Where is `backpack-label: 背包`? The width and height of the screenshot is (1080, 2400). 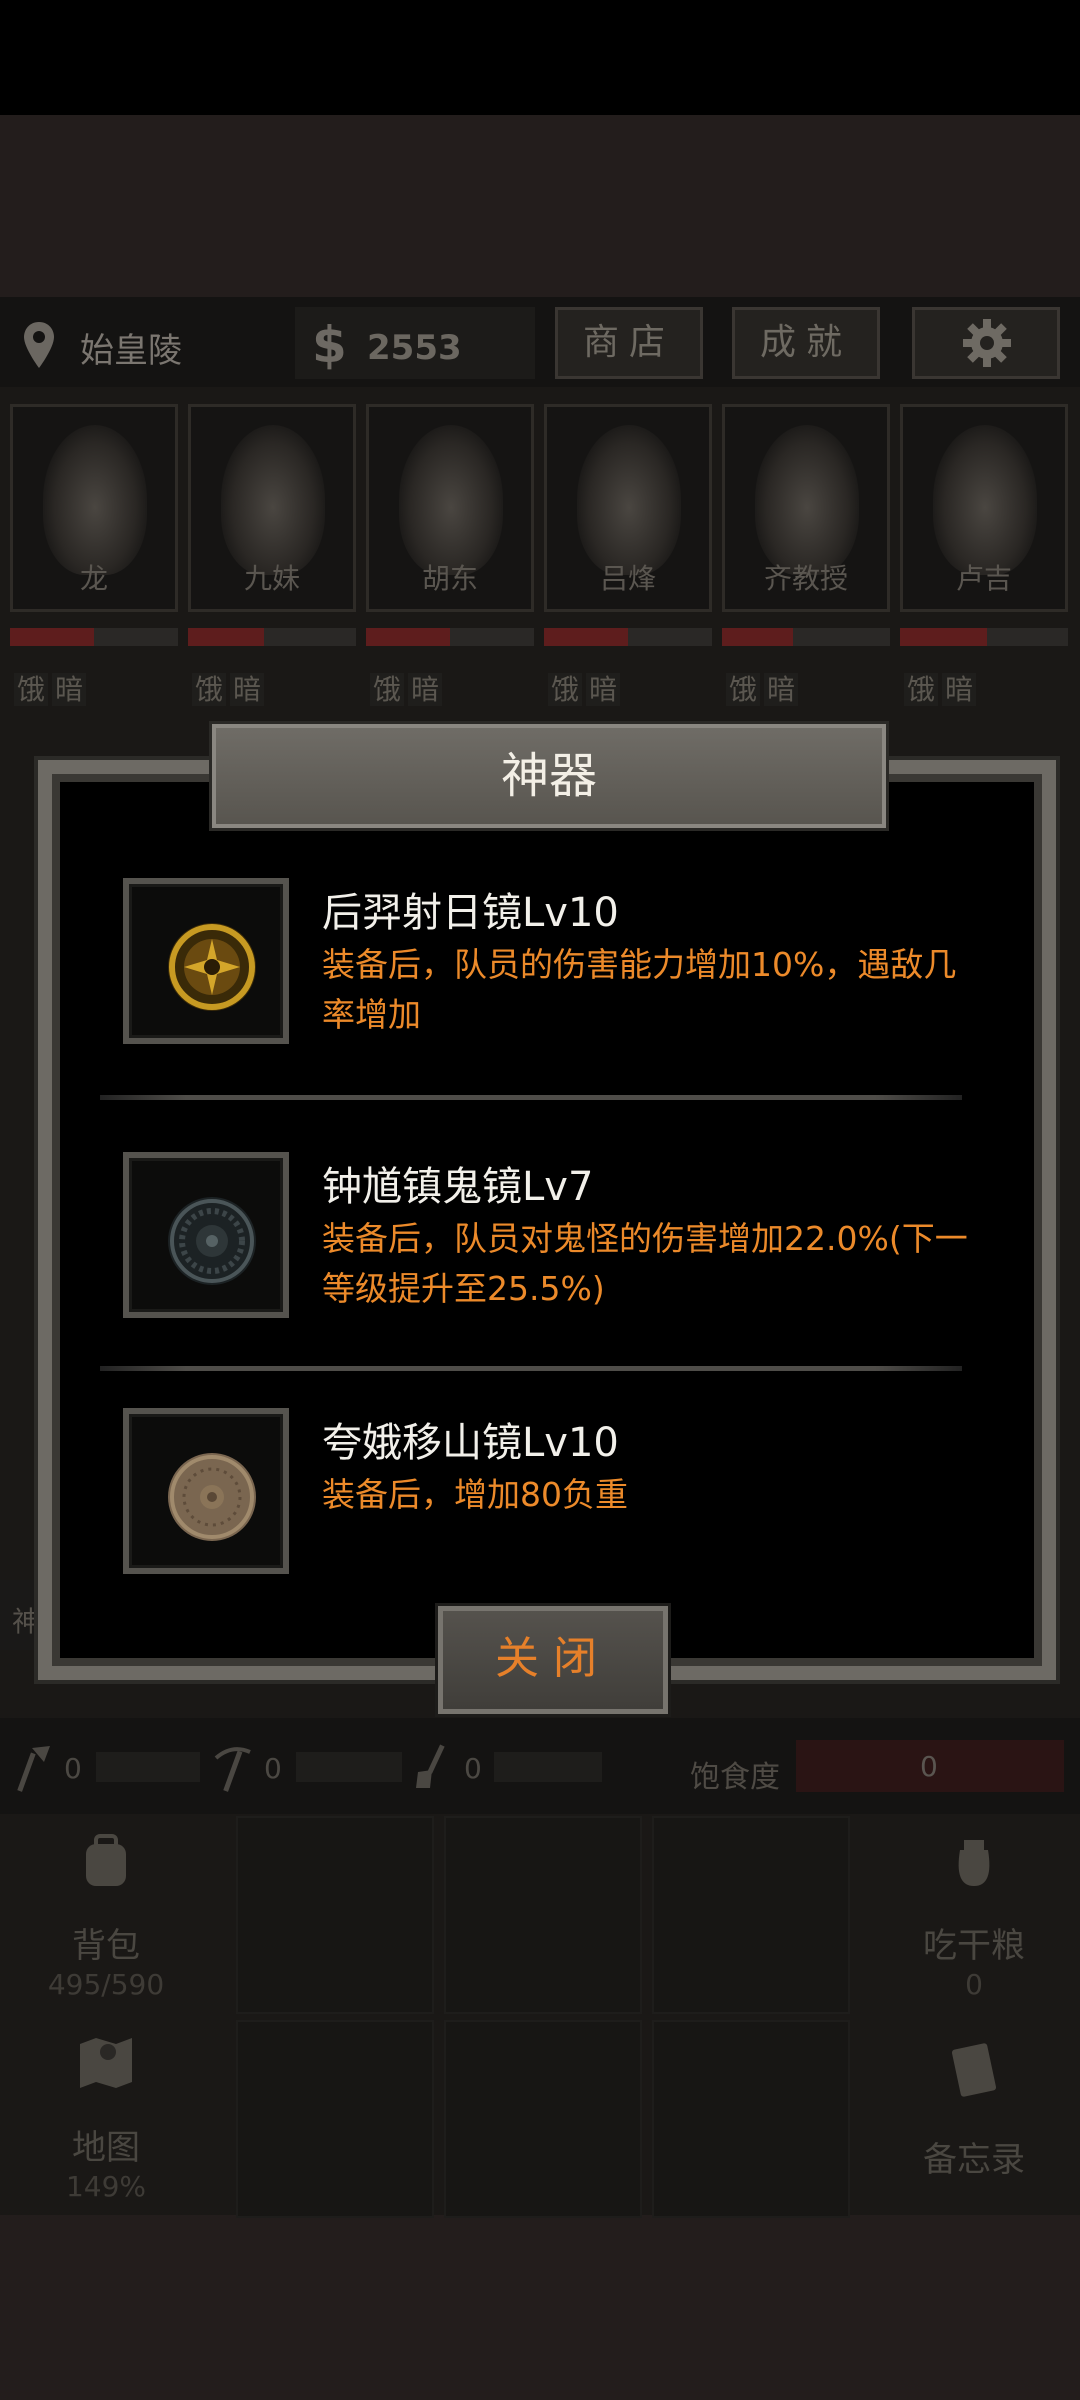 backpack-label: 背包 is located at coordinates (106, 1946).